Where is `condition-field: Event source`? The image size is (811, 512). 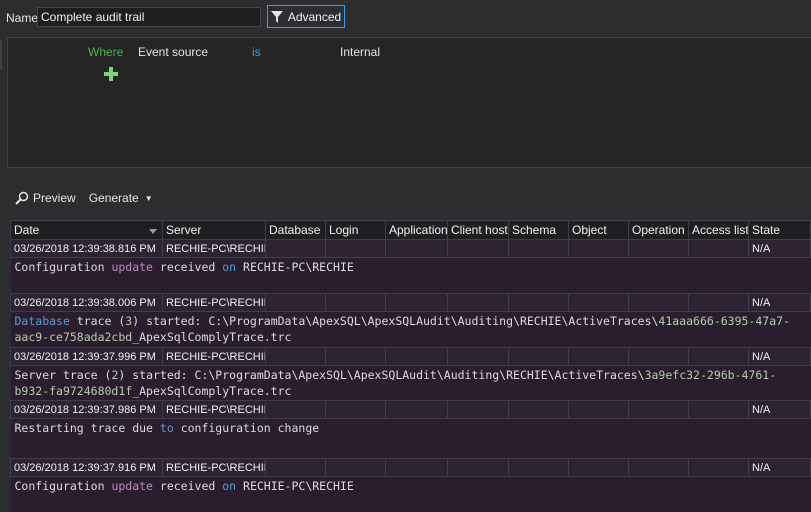 condition-field: Event source is located at coordinates (173, 52).